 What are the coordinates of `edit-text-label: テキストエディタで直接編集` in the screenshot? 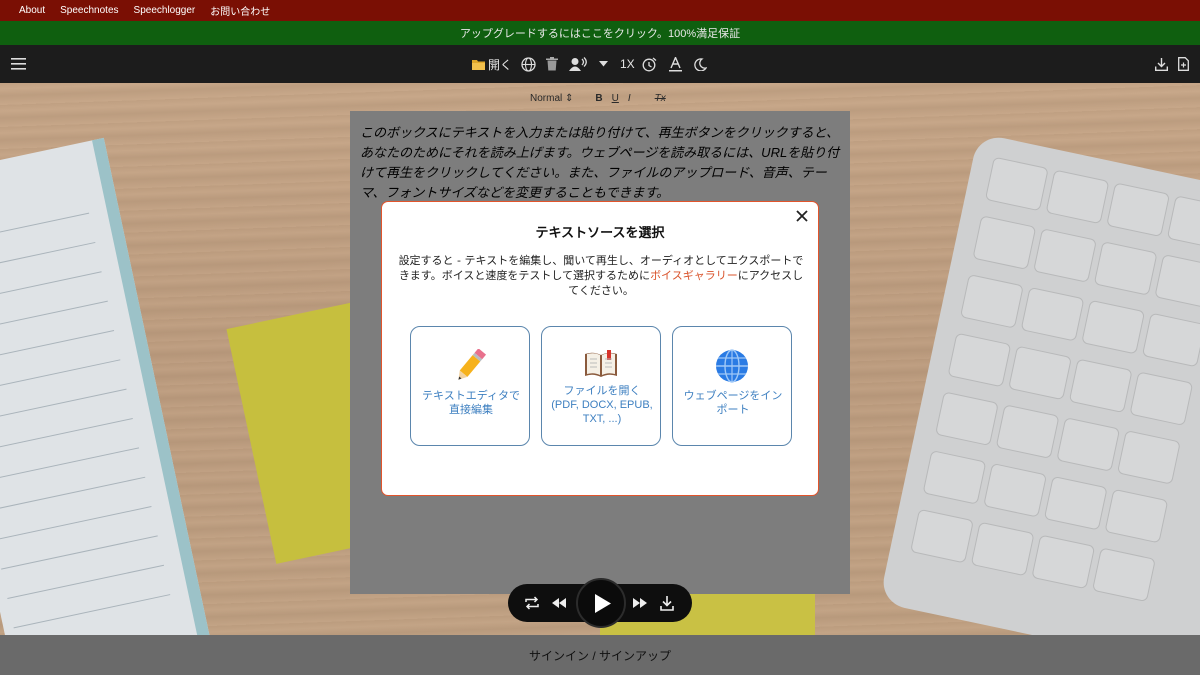 It's located at (471, 403).